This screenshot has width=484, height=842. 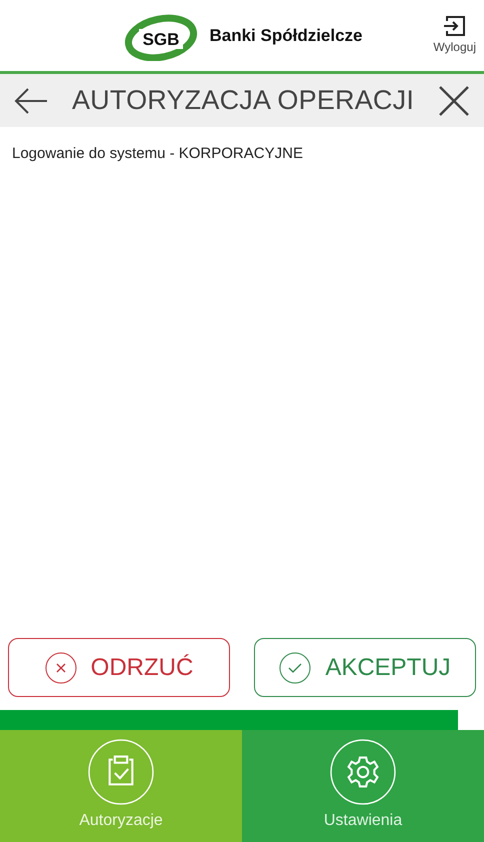 I want to click on back-icon, so click(x=31, y=100).